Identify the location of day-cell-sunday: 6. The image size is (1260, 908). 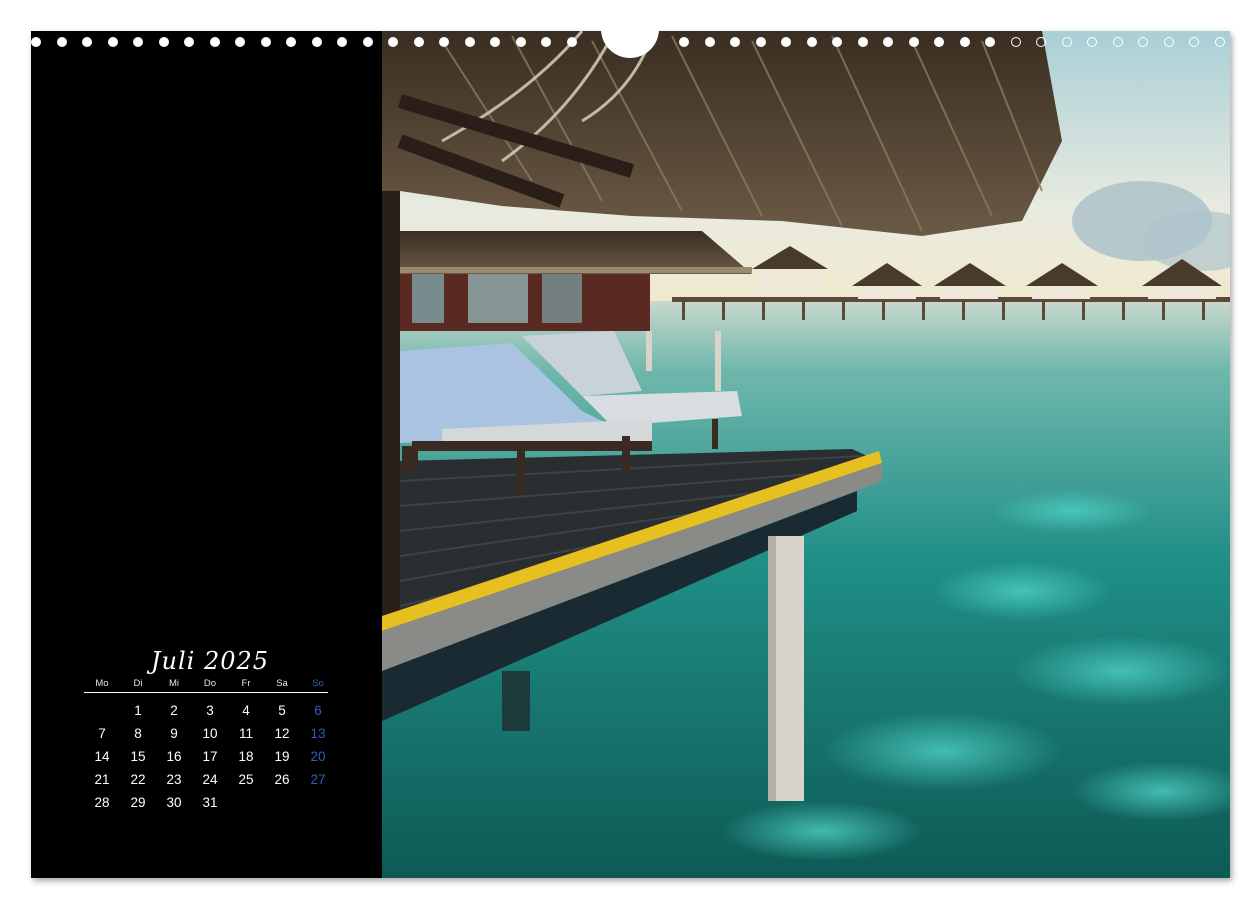
(318, 710).